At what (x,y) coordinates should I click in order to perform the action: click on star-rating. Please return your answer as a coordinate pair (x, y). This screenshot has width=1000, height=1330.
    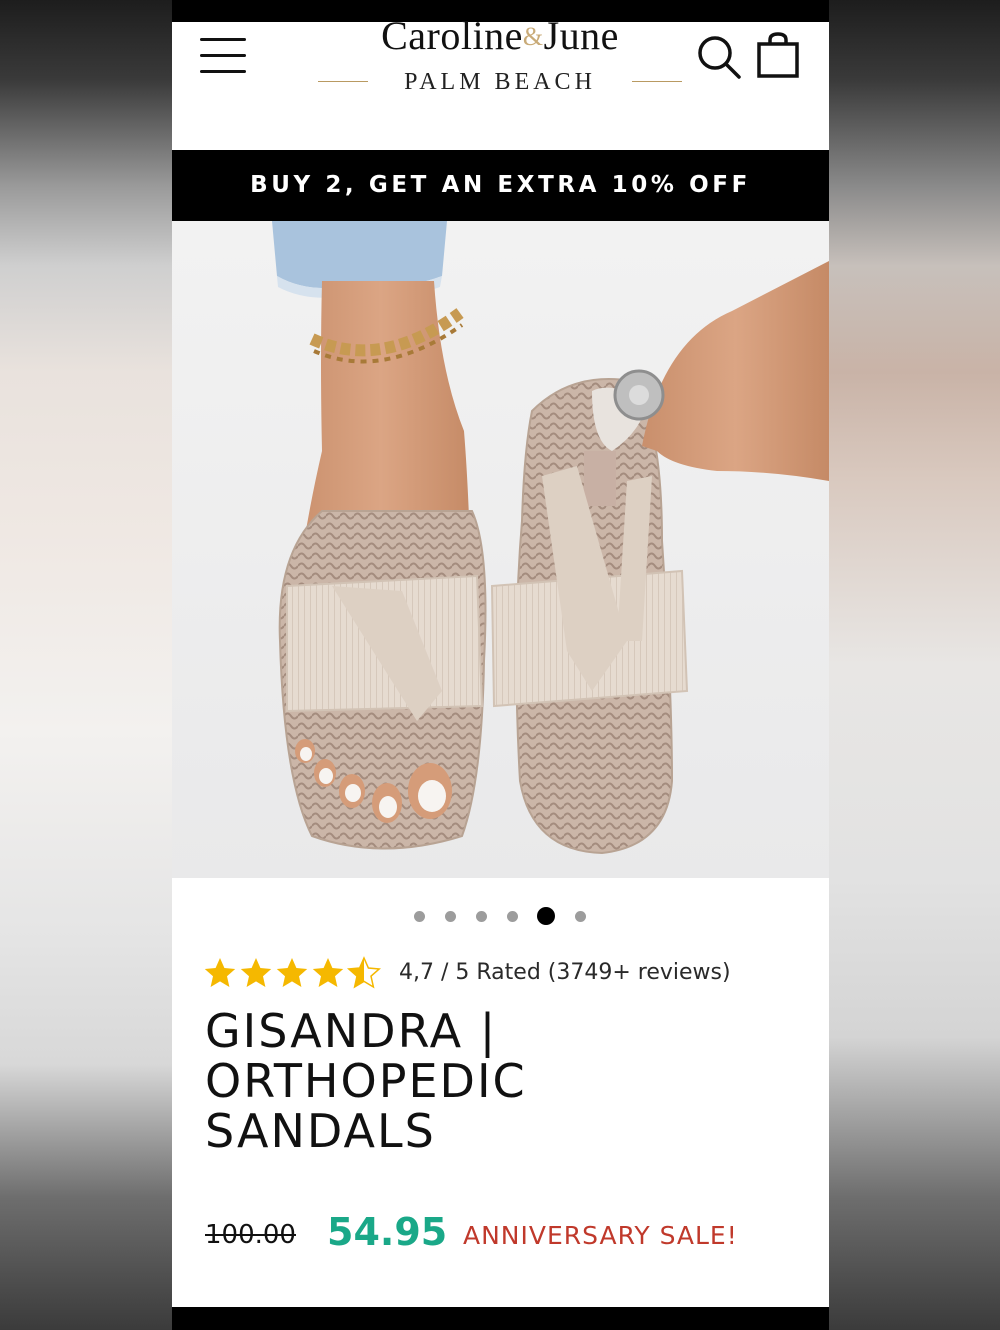
    Looking at the image, I should click on (292, 972).